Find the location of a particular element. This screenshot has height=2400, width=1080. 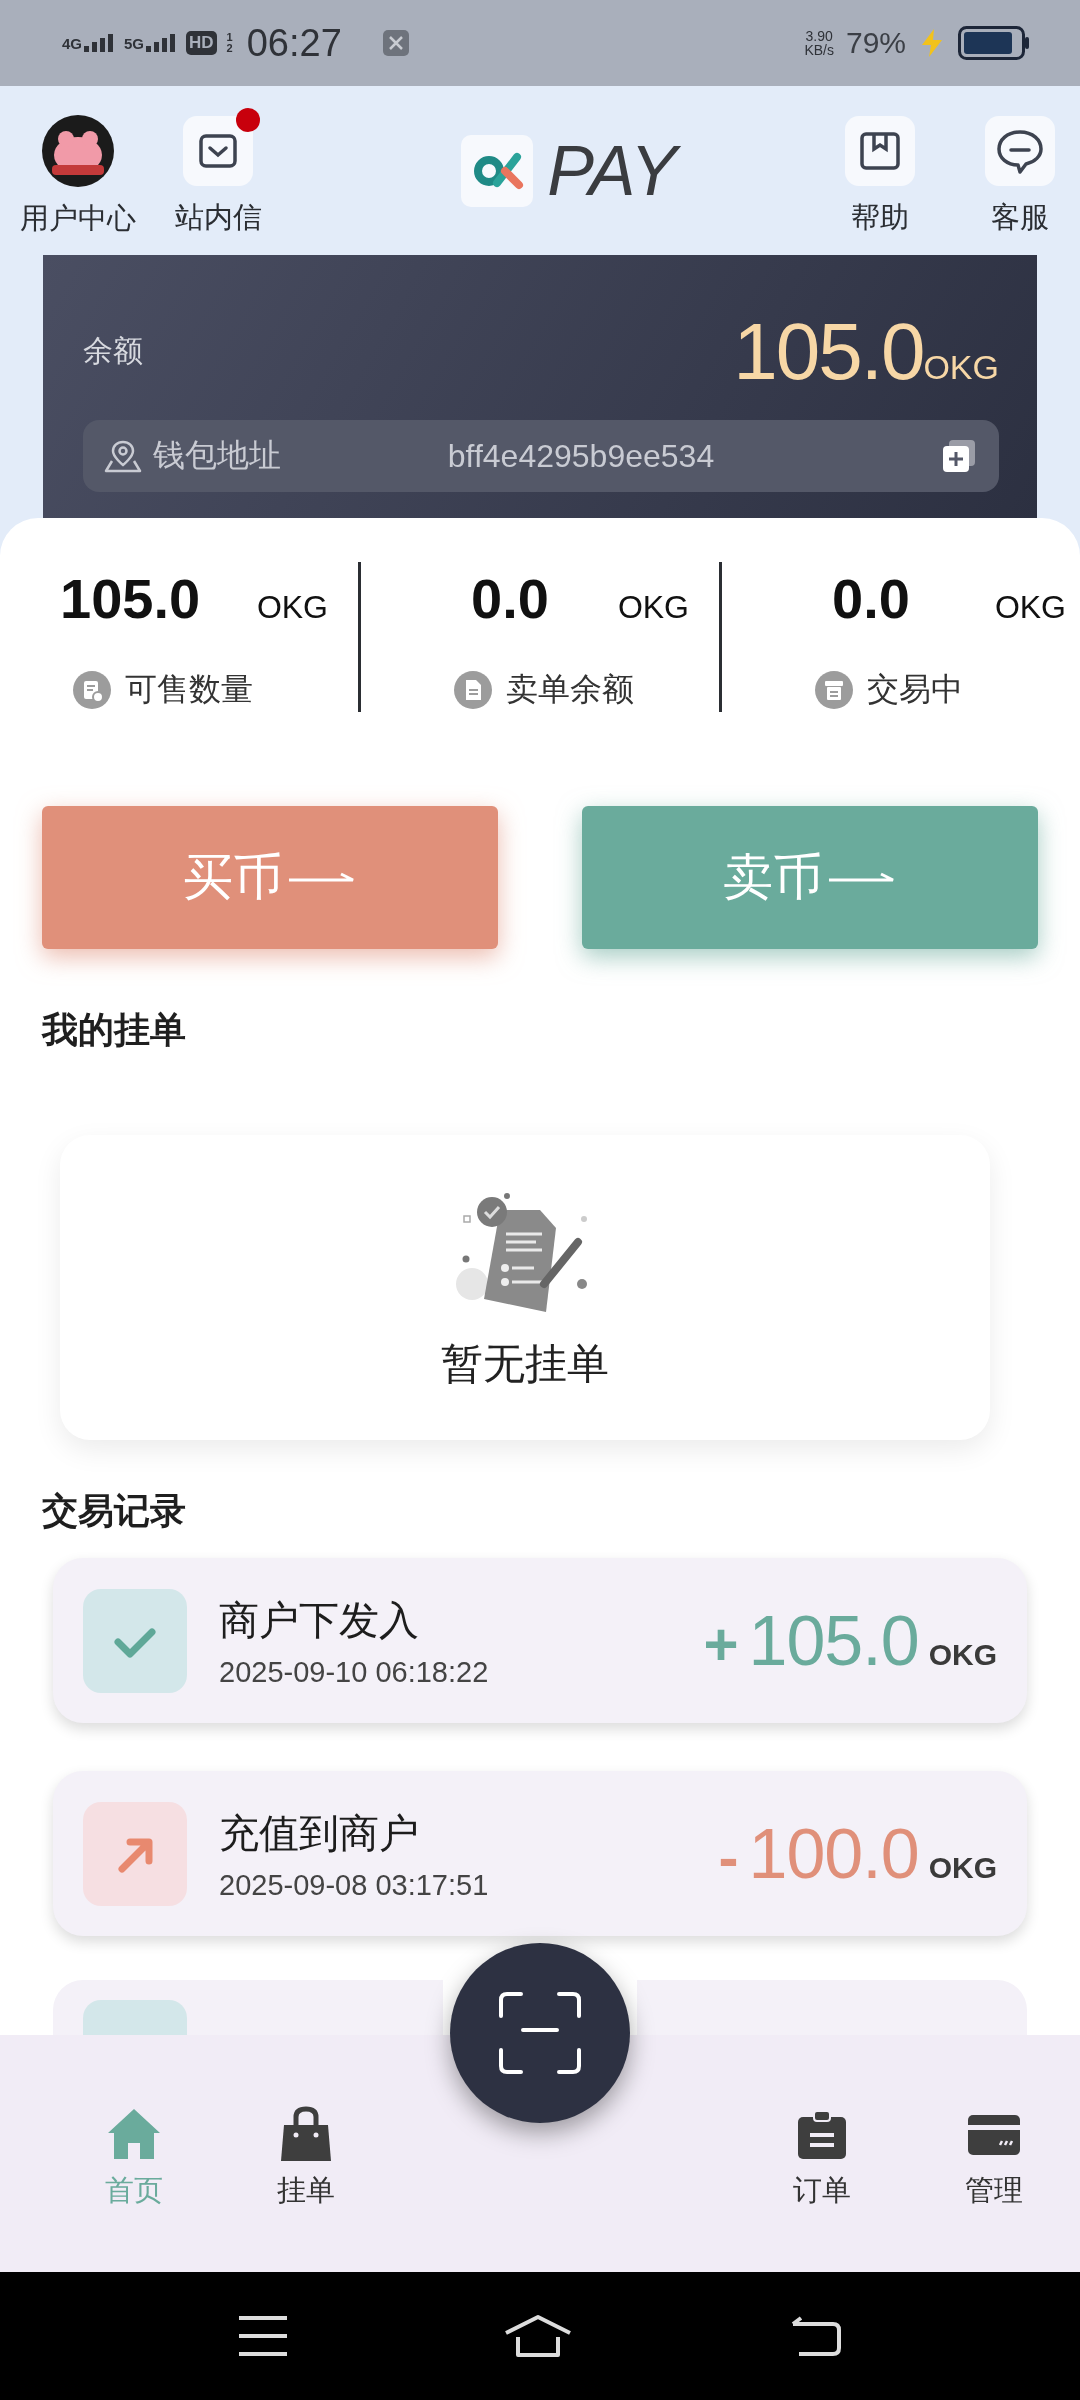

header-link: 用户中心 is located at coordinates (78, 218).